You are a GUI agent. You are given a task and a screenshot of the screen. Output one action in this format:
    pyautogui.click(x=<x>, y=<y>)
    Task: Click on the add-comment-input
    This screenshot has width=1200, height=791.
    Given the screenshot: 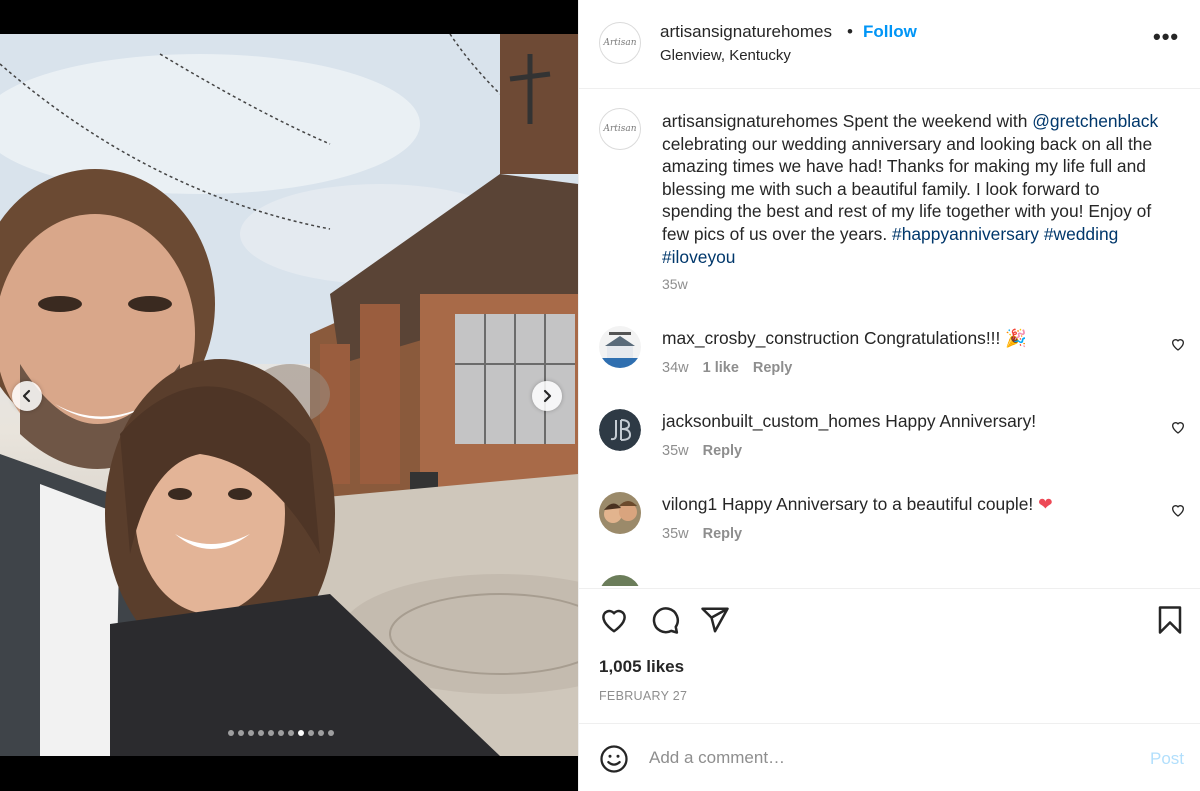 What is the action you would take?
    pyautogui.click(x=889, y=758)
    